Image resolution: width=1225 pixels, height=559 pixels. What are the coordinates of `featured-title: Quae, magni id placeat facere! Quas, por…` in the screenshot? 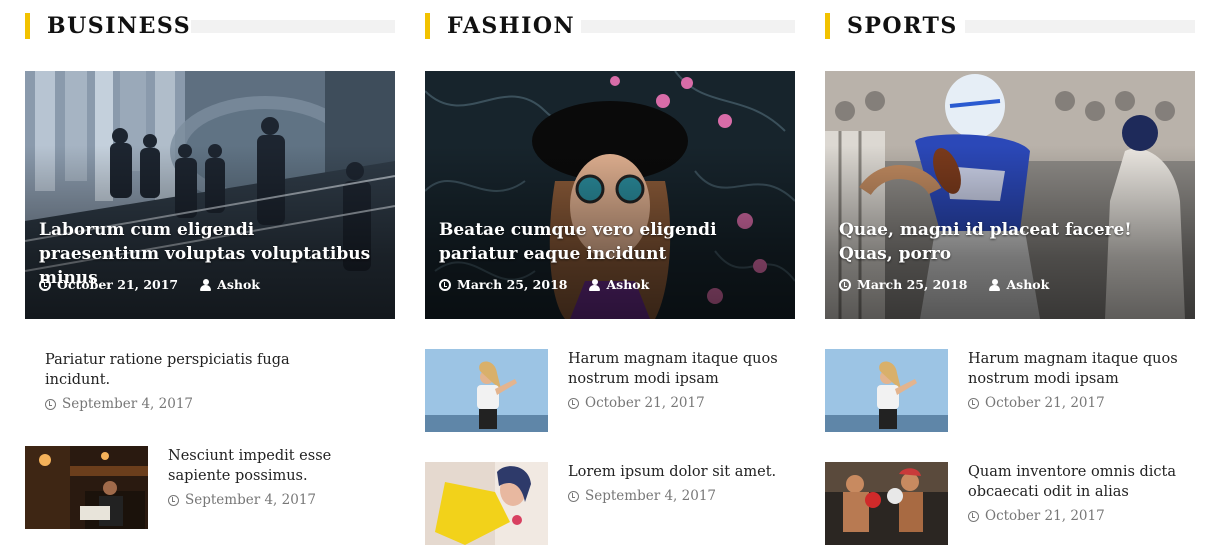 It's located at (1007, 242).